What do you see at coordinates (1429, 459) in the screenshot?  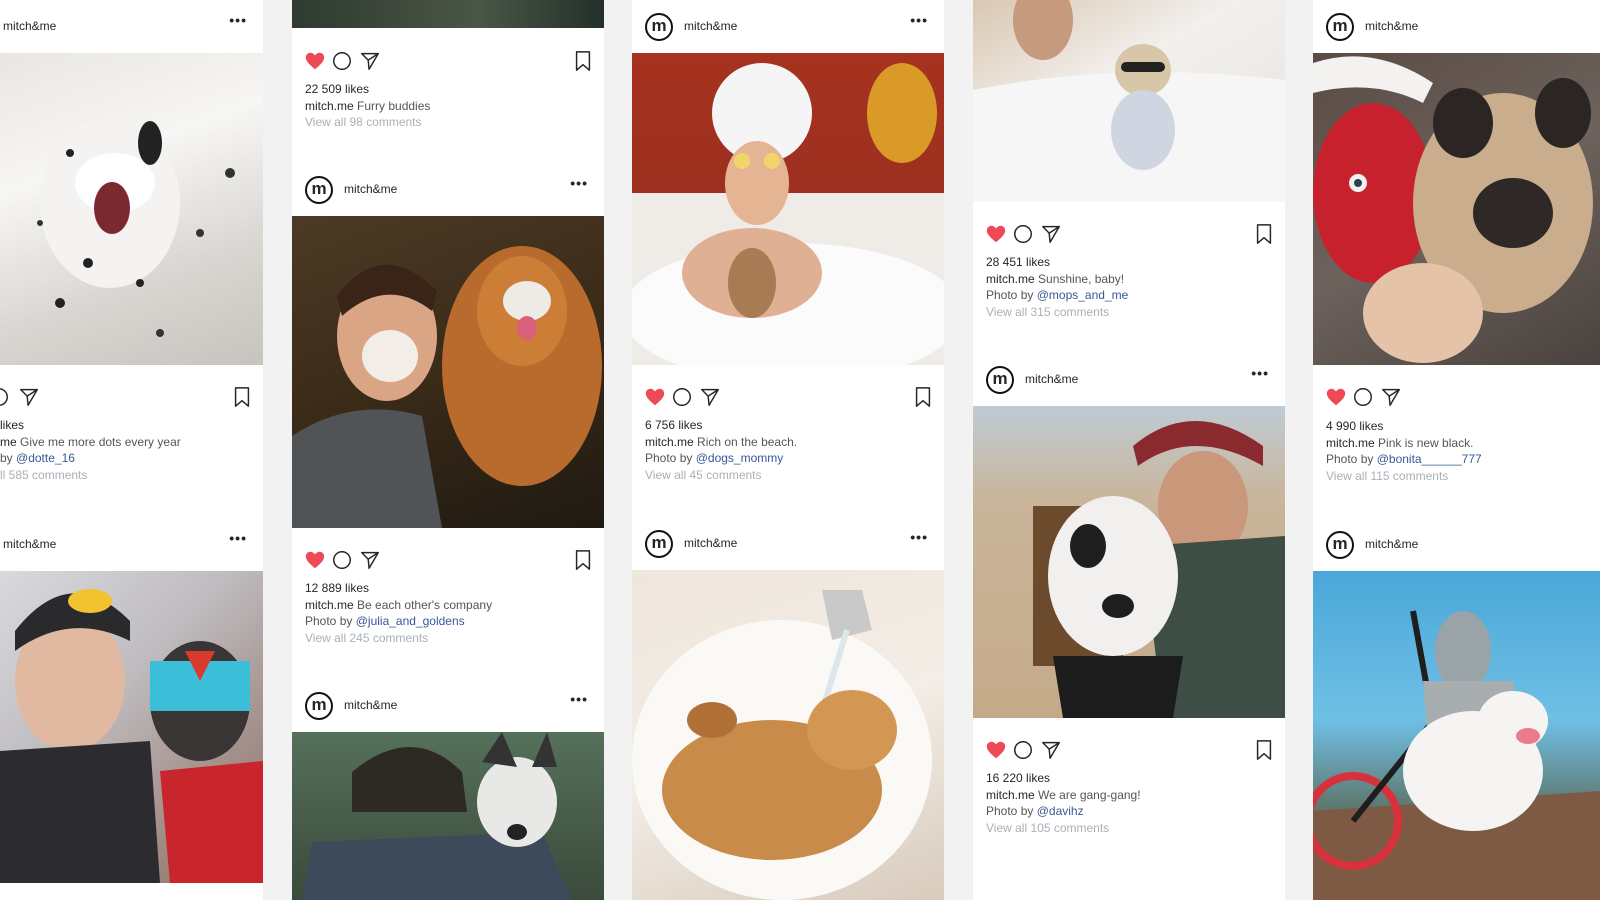 I see `mention-link: @bonita______777` at bounding box center [1429, 459].